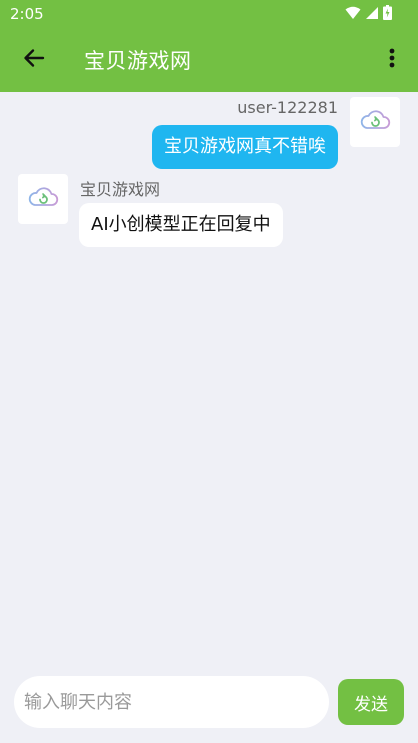 This screenshot has width=418, height=743. What do you see at coordinates (171, 702) in the screenshot?
I see `message-input` at bounding box center [171, 702].